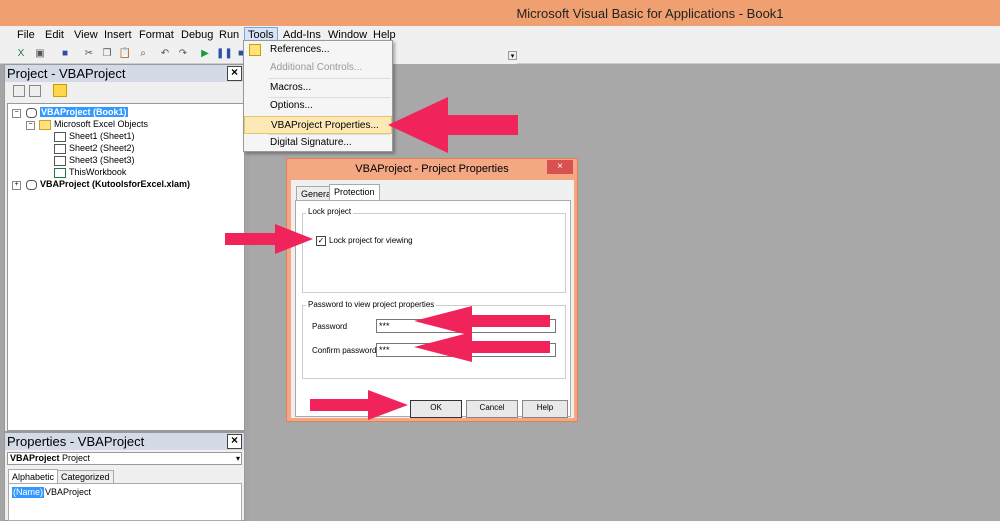 This screenshot has height=521, width=1000. Describe the element at coordinates (453, 125) in the screenshot. I see `annotation-arrow-menu` at that location.